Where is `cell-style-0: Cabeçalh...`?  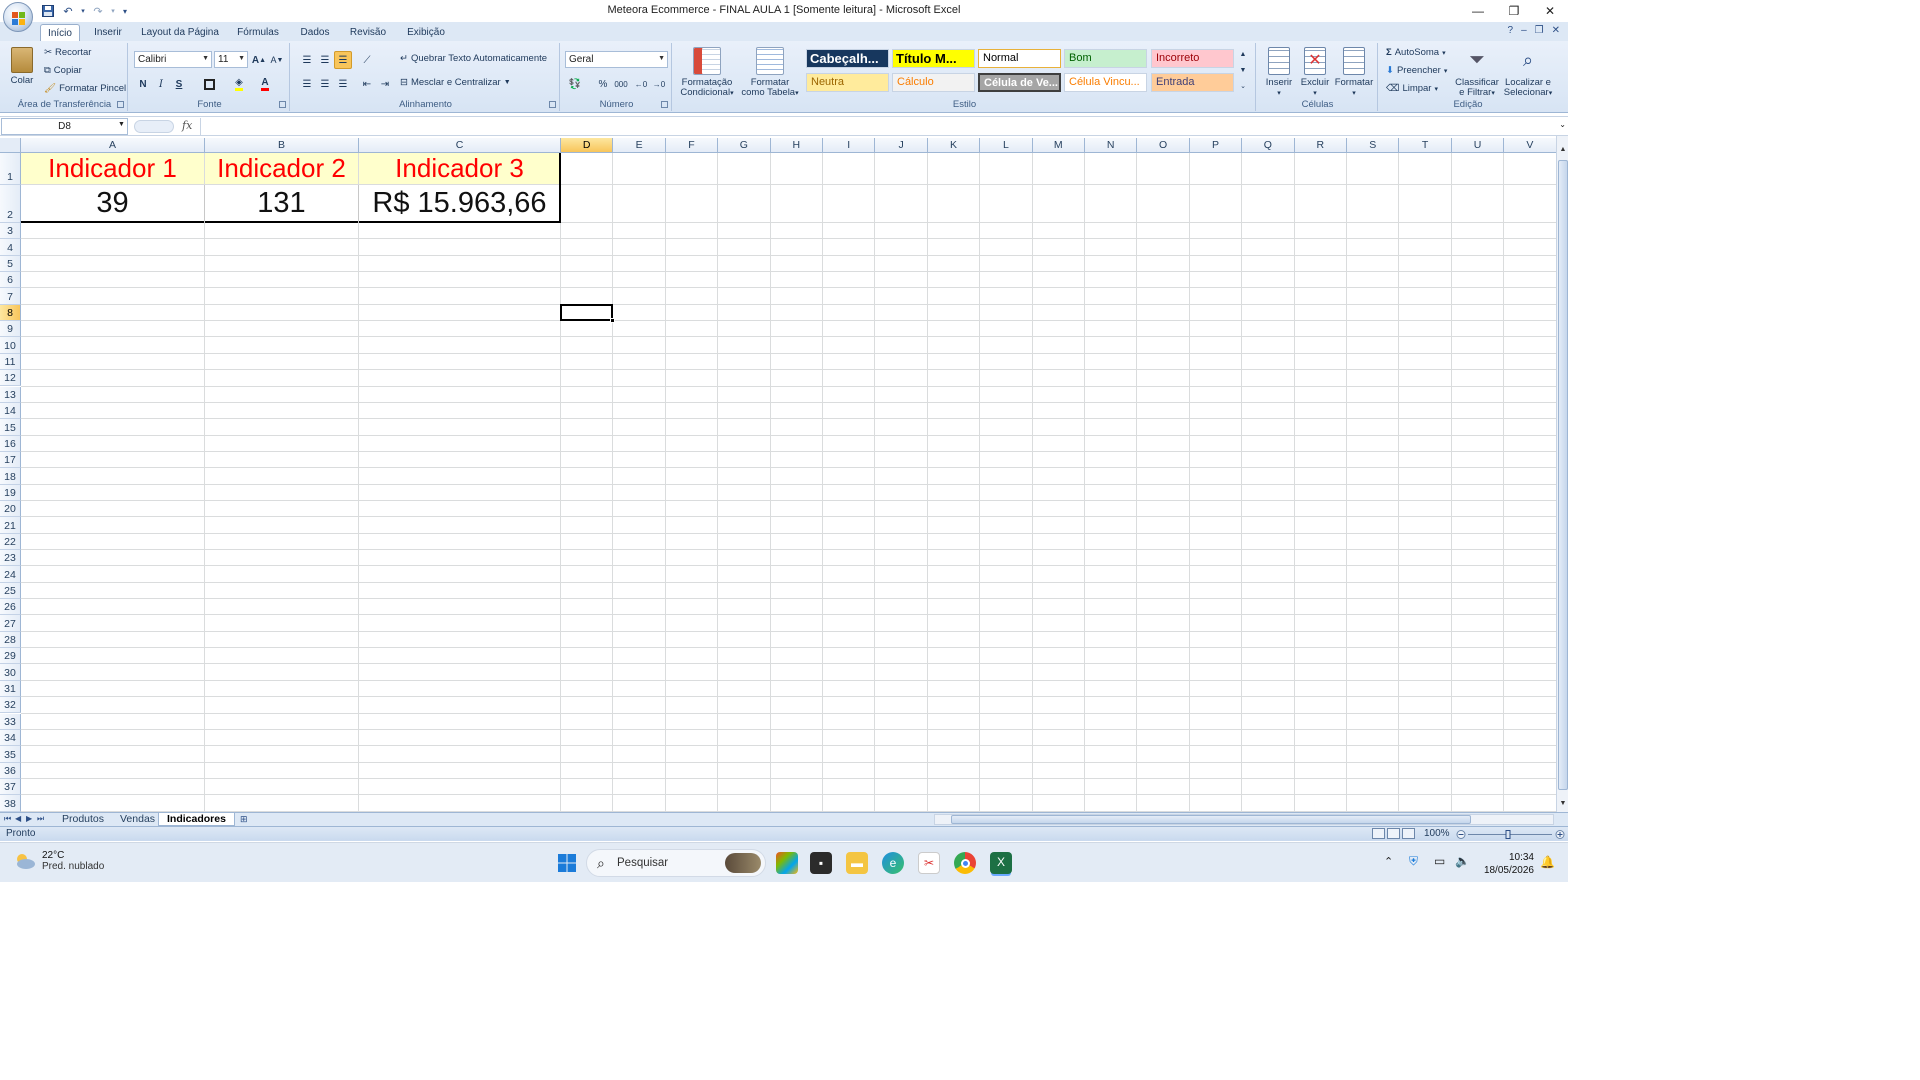 cell-style-0: Cabeçalh... is located at coordinates (847, 58).